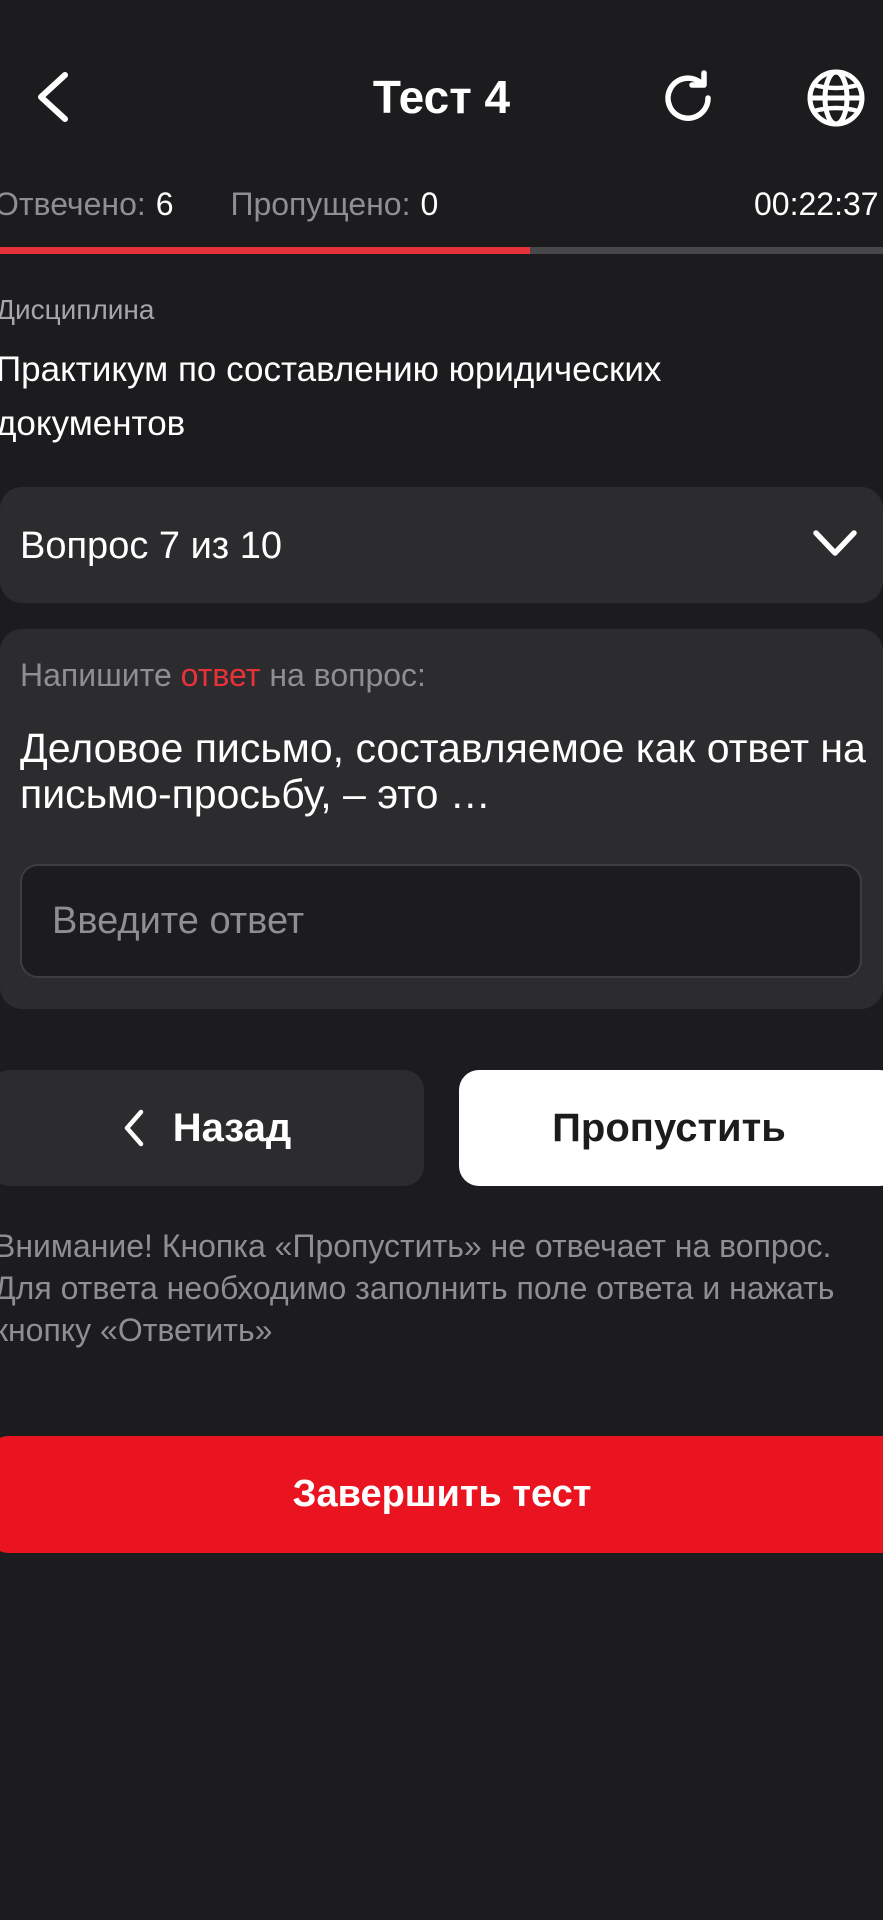 The height and width of the screenshot is (1920, 883). Describe the element at coordinates (77, 309) in the screenshot. I see `discipline-label: Дисциплина` at that location.